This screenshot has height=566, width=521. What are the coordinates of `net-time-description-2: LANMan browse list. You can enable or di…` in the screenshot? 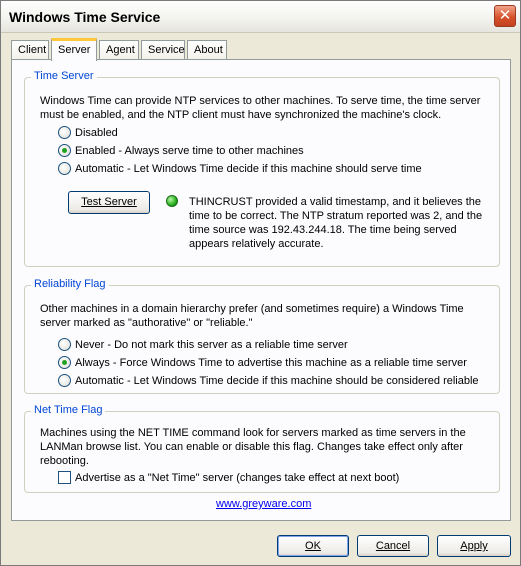 It's located at (251, 447).